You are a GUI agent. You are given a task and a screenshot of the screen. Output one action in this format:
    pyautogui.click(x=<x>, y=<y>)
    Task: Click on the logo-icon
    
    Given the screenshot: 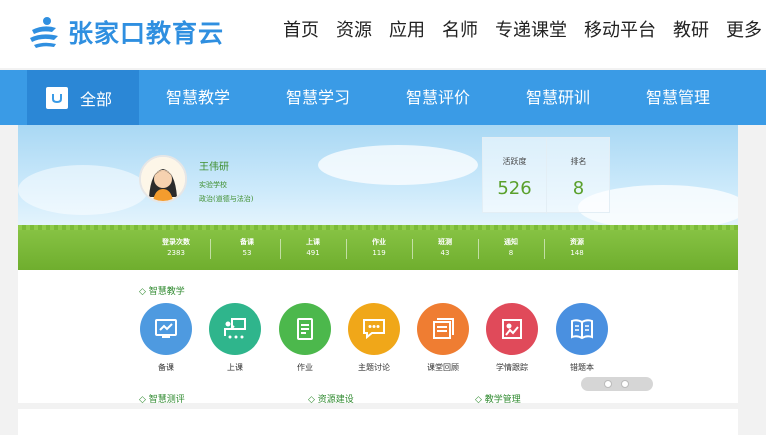 What is the action you would take?
    pyautogui.click(x=44, y=32)
    